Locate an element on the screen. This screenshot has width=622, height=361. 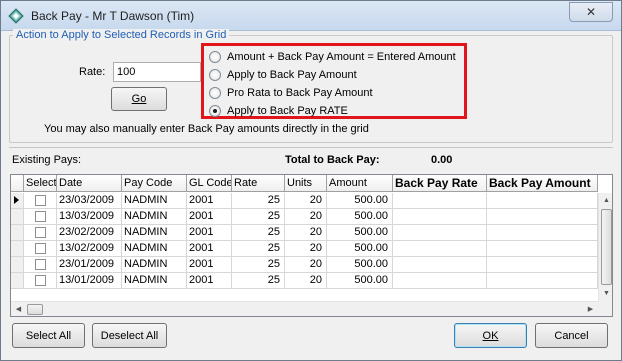
column-header-select: Select is located at coordinates (40, 183).